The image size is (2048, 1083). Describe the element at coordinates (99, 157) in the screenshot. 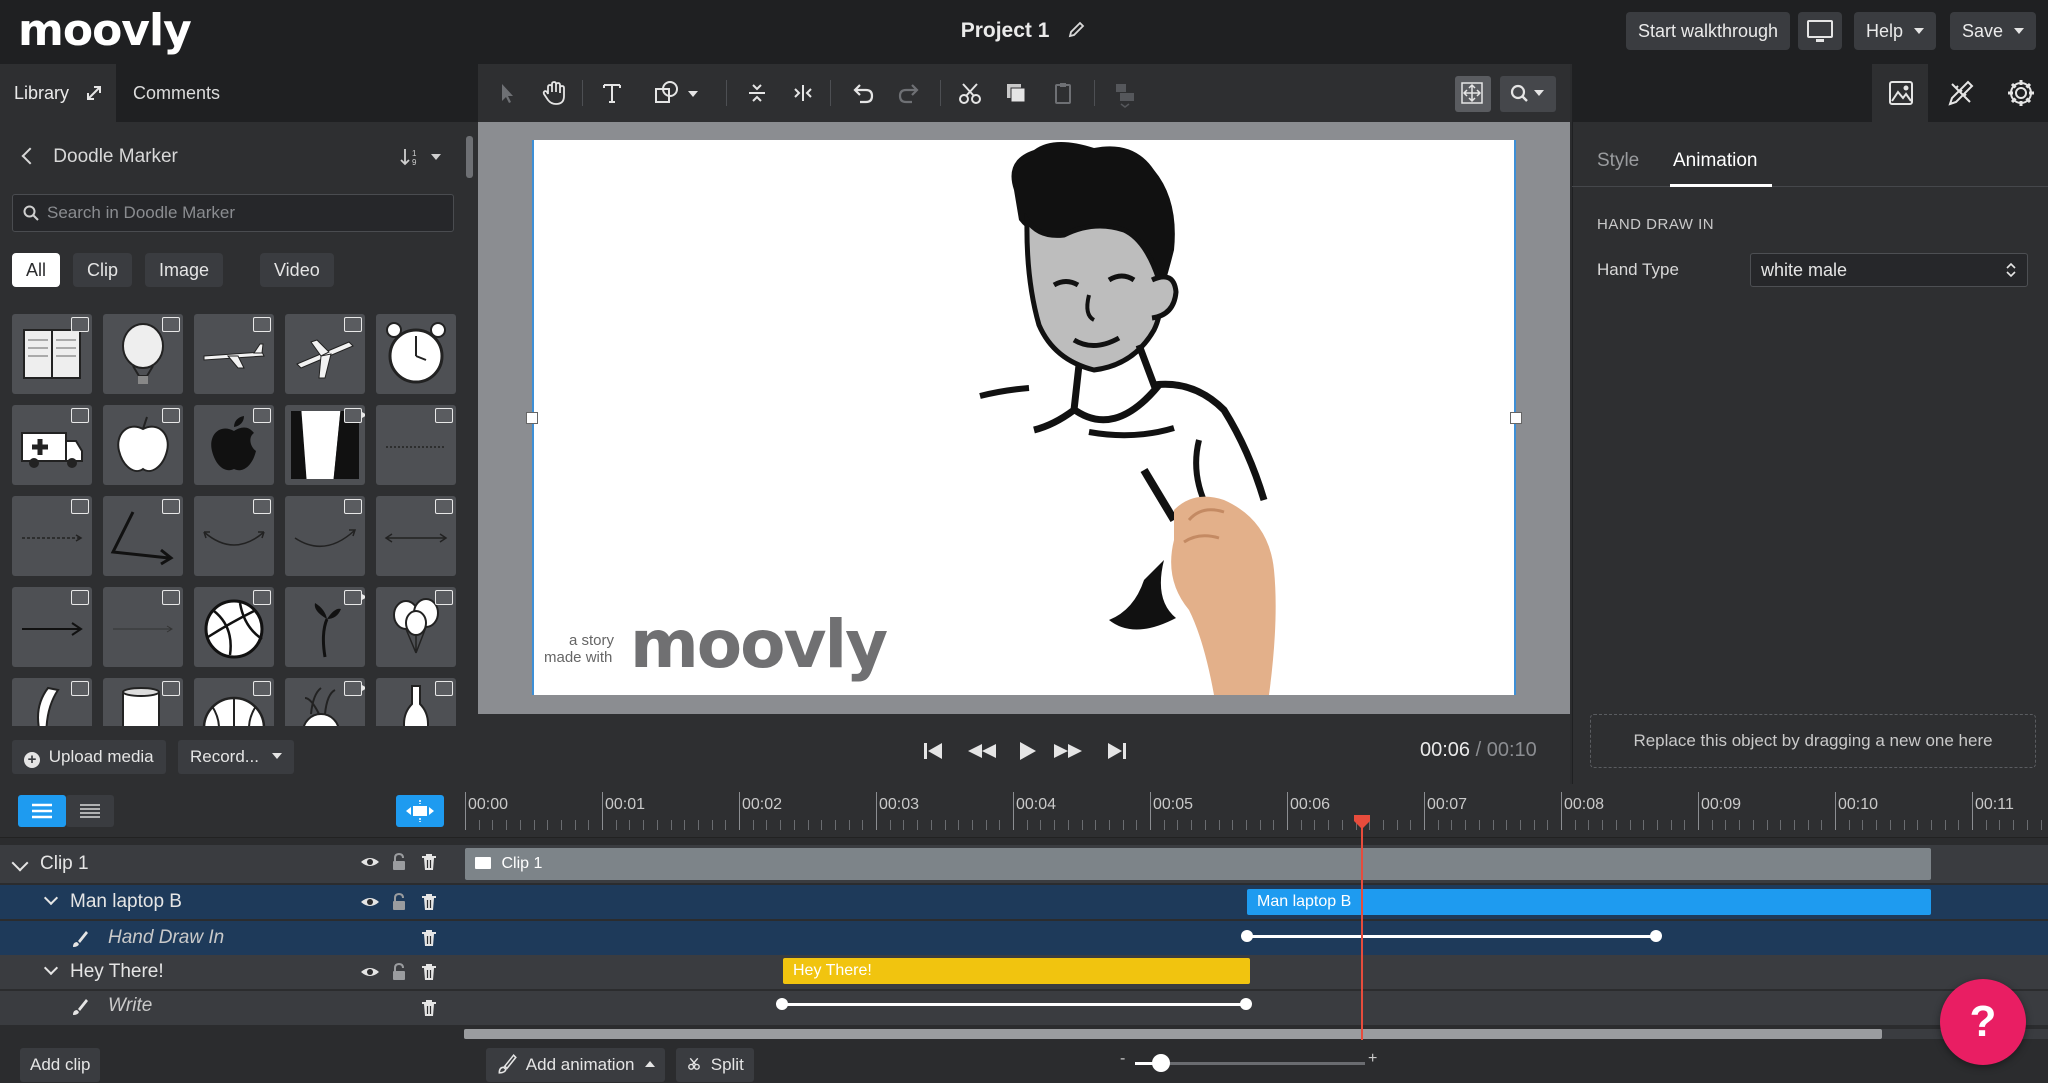

I see `category-breadcrumb: Doodle Marker` at that location.